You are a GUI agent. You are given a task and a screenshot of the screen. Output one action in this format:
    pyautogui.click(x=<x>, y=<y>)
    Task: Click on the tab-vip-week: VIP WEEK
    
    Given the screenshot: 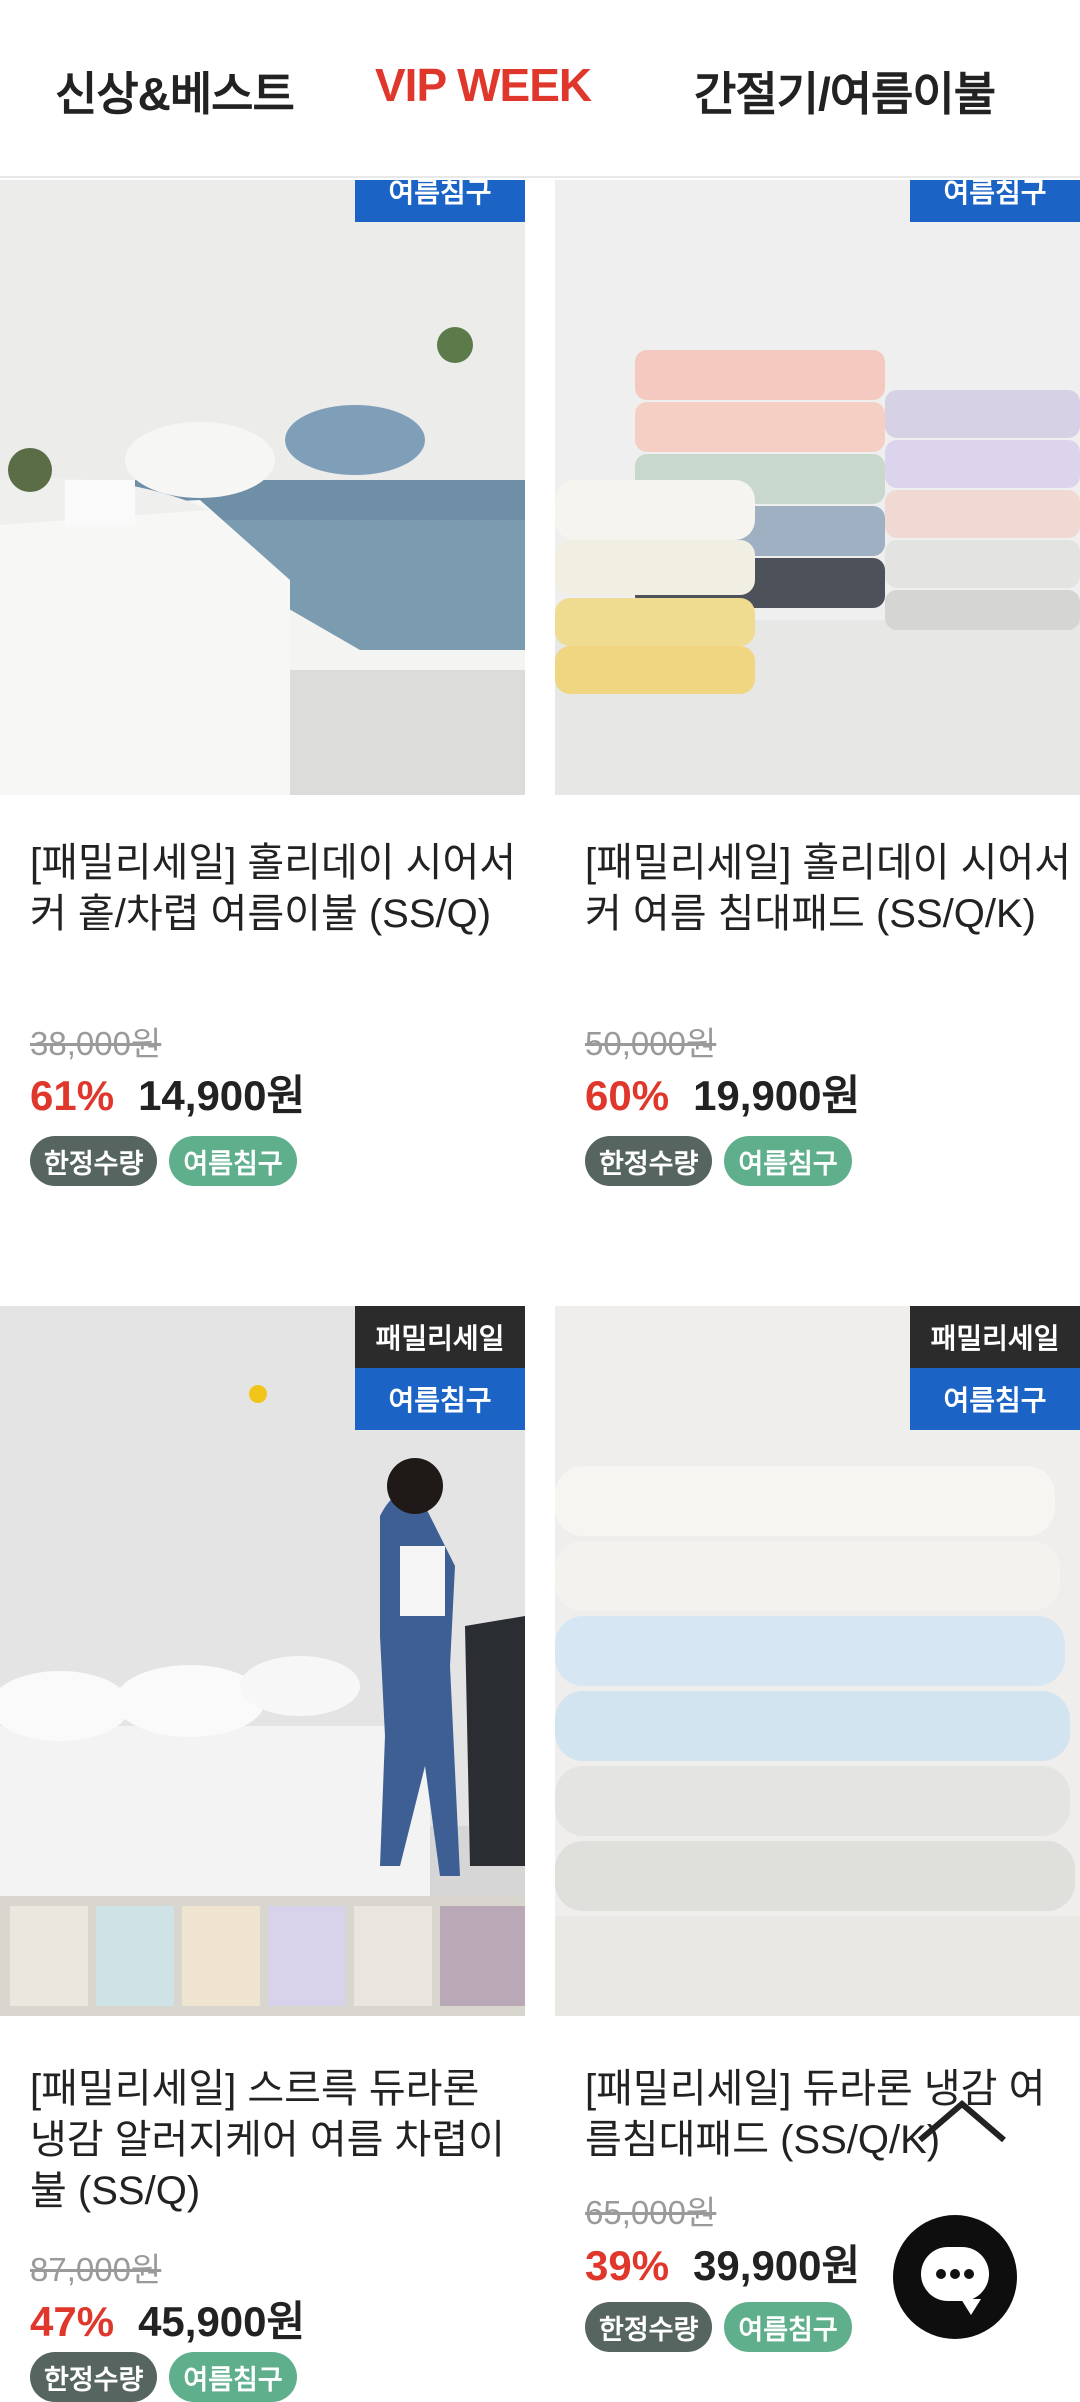 What is the action you would take?
    pyautogui.click(x=483, y=85)
    